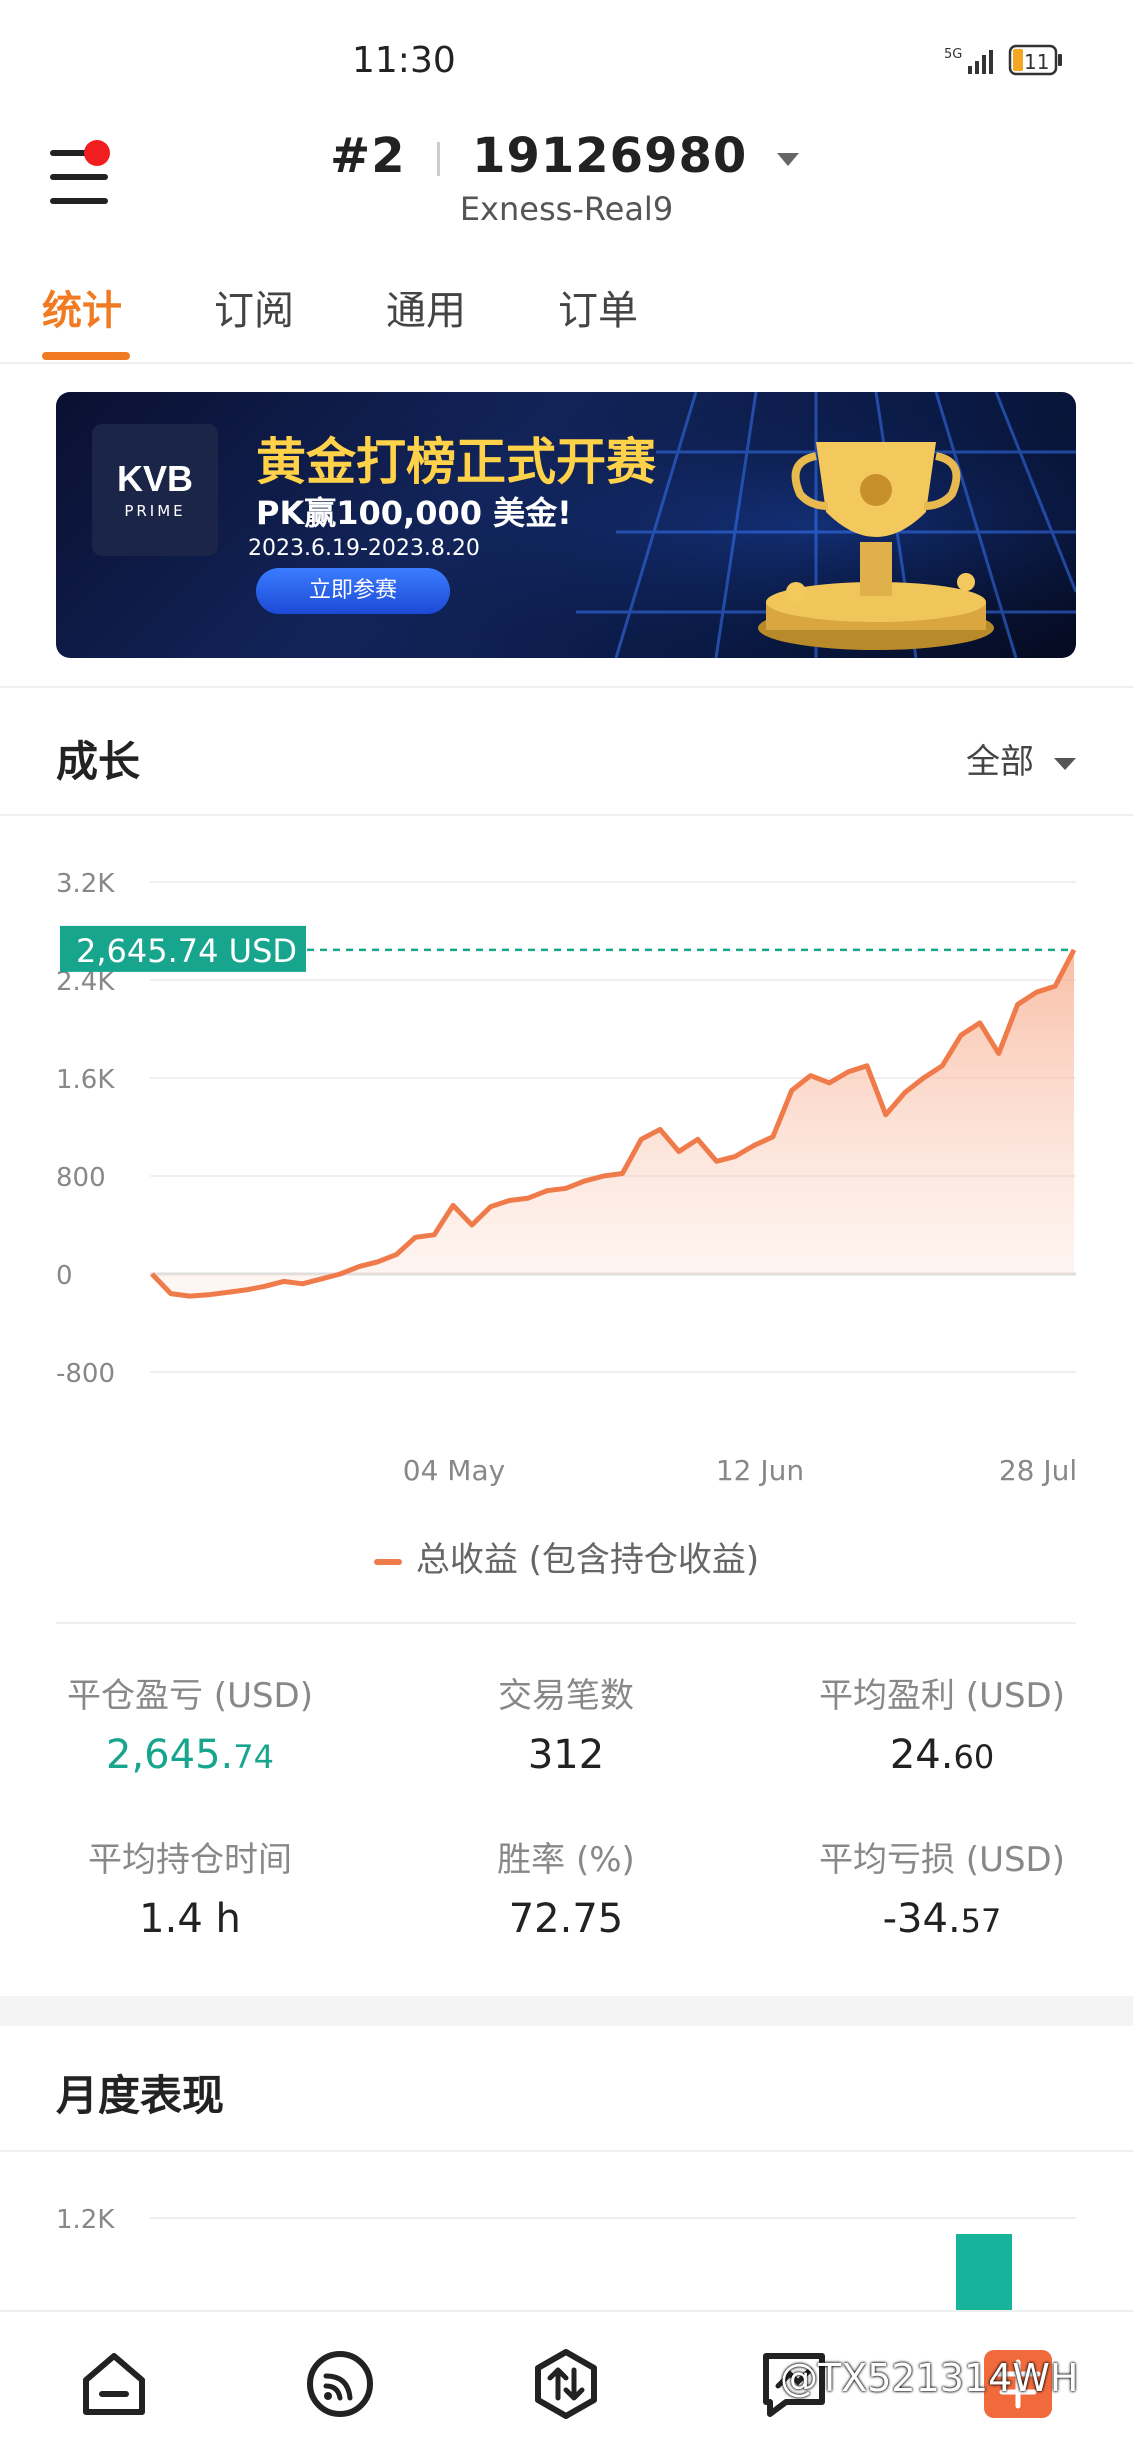 The image size is (1133, 2453). What do you see at coordinates (253, 1757) in the screenshot?
I see `stat-value-decimal: 74` at bounding box center [253, 1757].